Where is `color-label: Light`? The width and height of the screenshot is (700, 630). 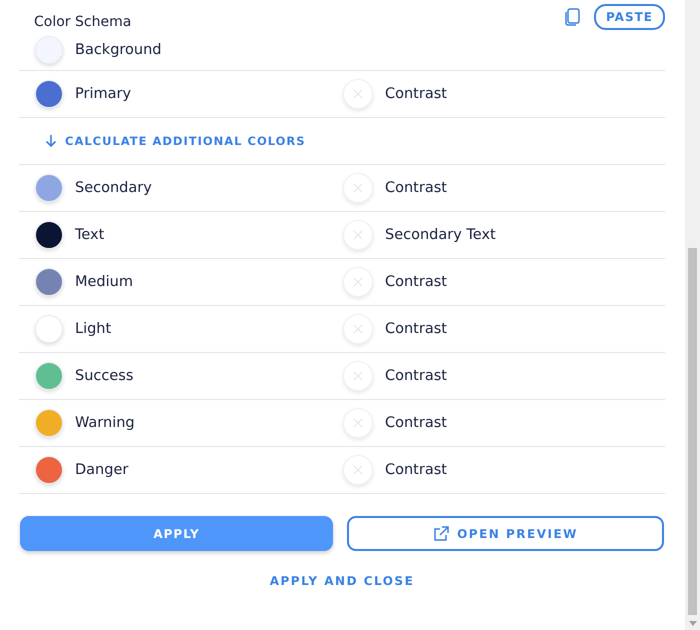 color-label: Light is located at coordinates (93, 329).